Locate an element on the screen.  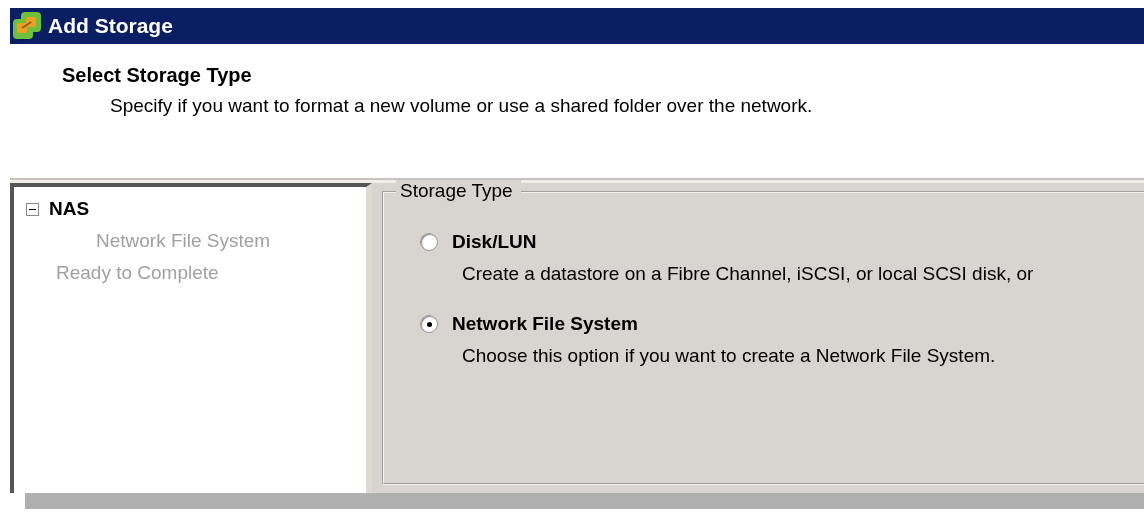
app-logo-icon is located at coordinates (27, 26).